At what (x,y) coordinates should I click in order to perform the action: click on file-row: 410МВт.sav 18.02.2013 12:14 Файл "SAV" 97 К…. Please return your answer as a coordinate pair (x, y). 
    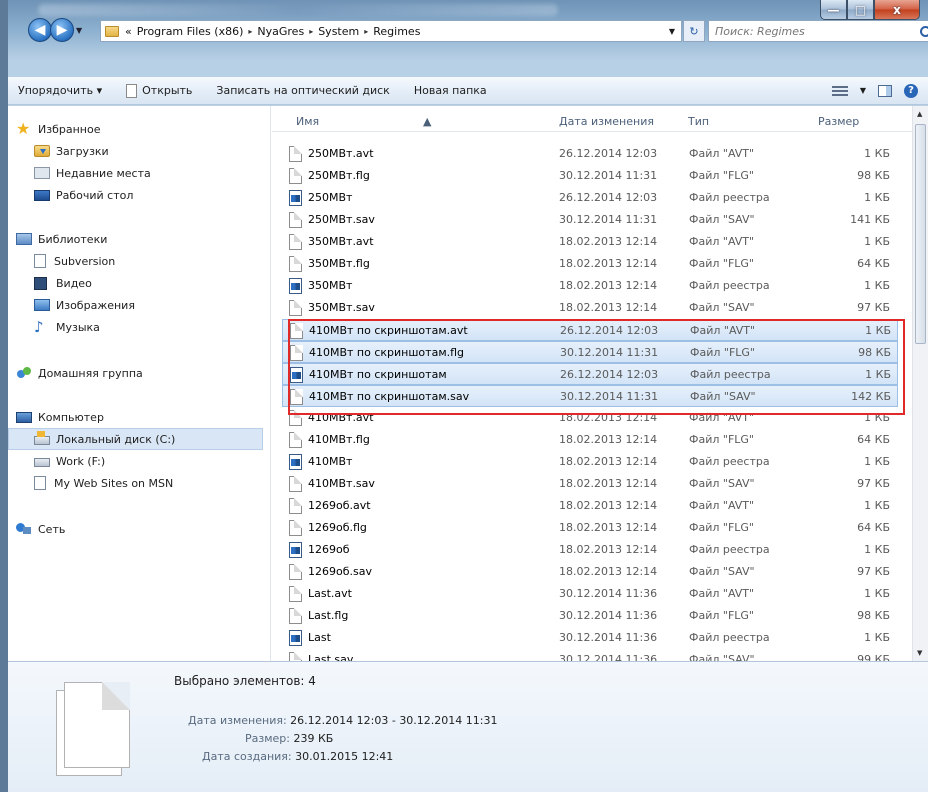
    Looking at the image, I should click on (590, 484).